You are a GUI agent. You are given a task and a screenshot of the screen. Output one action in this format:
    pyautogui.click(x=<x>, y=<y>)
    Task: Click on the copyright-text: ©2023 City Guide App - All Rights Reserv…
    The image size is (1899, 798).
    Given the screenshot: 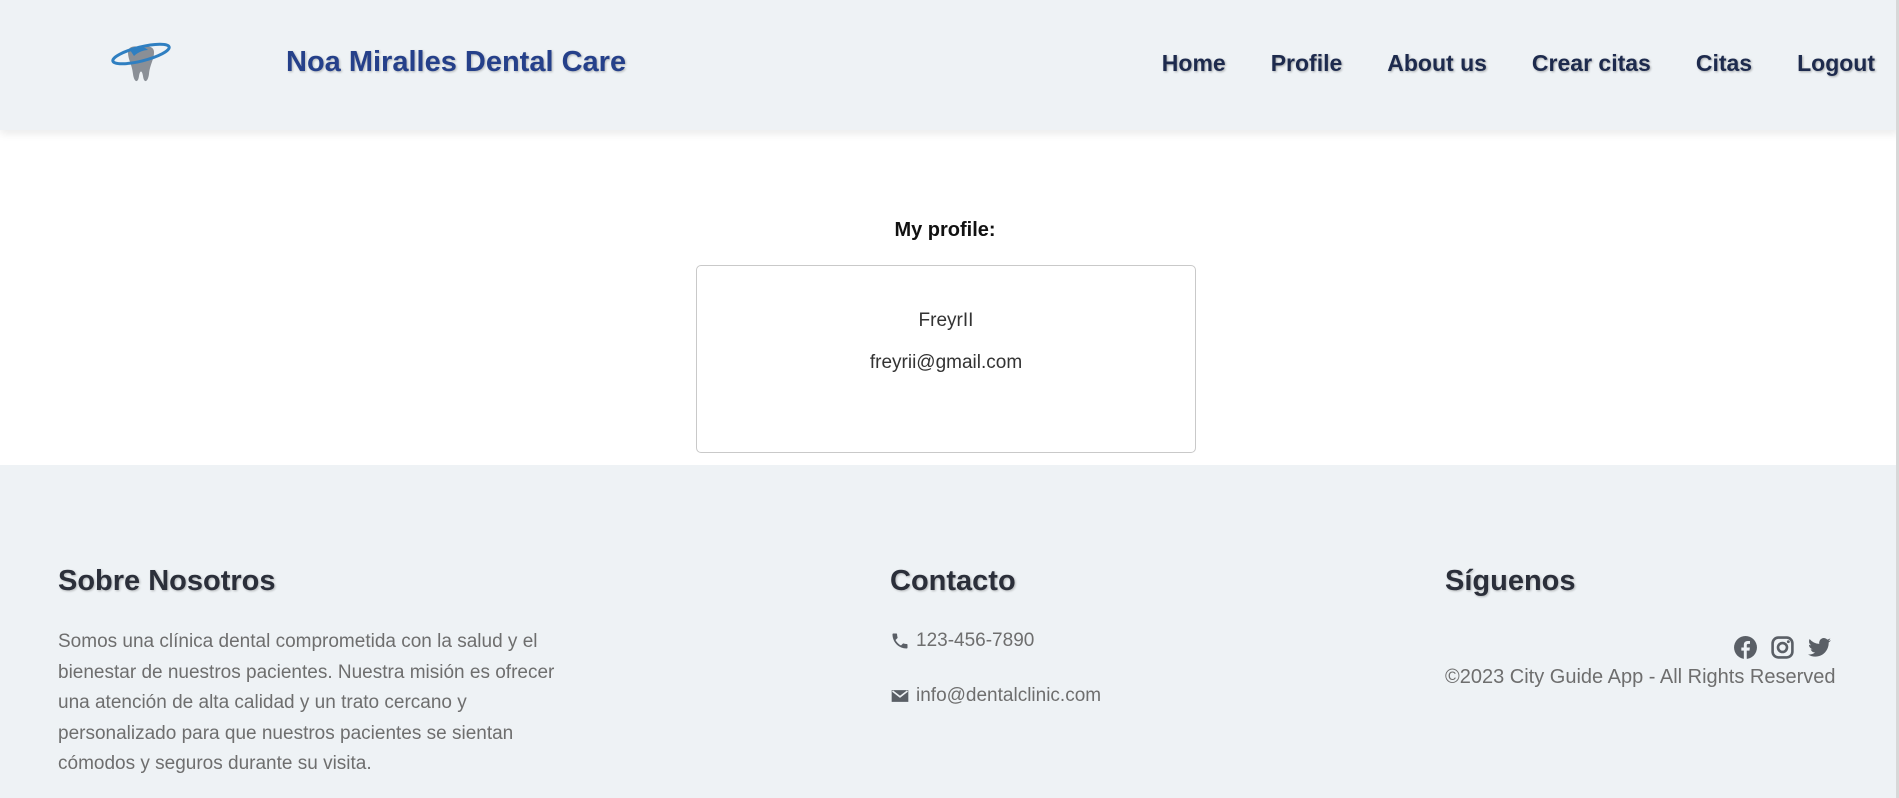 What is the action you would take?
    pyautogui.click(x=1640, y=677)
    